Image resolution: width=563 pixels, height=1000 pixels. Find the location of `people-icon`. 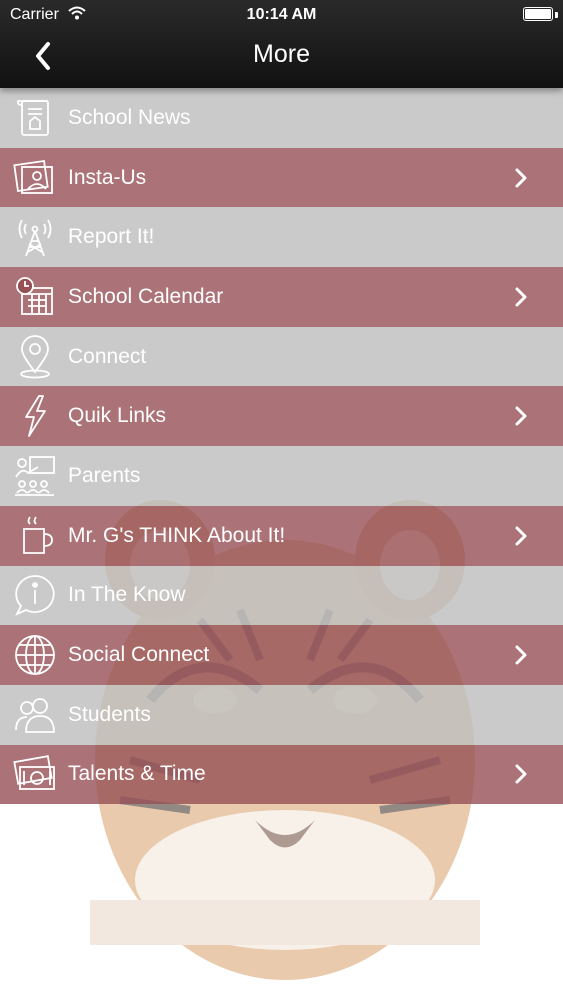

people-icon is located at coordinates (35, 715).